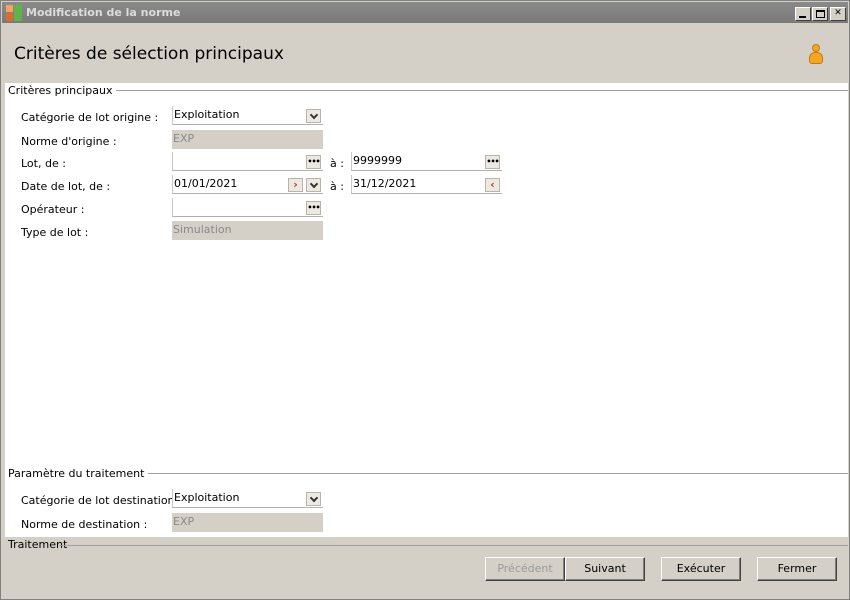 The height and width of the screenshot is (600, 850). I want to click on section-main-label: Critères principaux, so click(62, 90).